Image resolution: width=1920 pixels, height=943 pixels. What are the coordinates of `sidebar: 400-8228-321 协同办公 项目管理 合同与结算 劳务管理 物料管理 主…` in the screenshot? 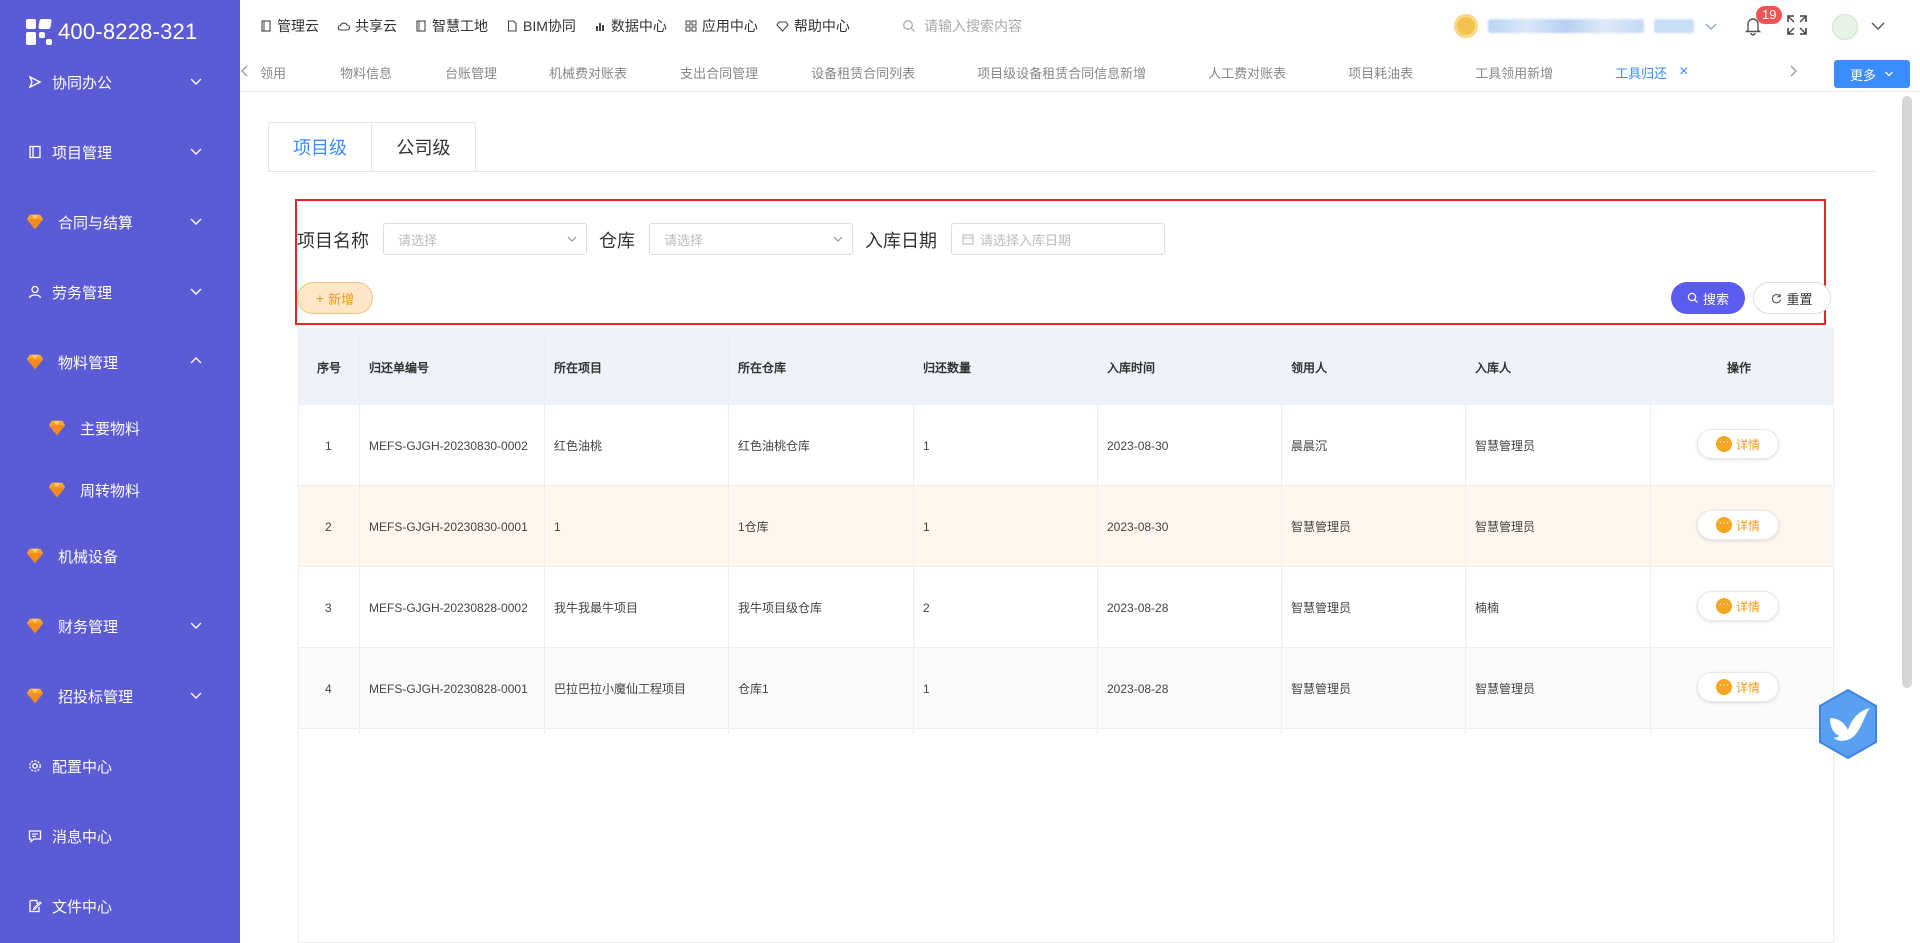 It's located at (120, 471).